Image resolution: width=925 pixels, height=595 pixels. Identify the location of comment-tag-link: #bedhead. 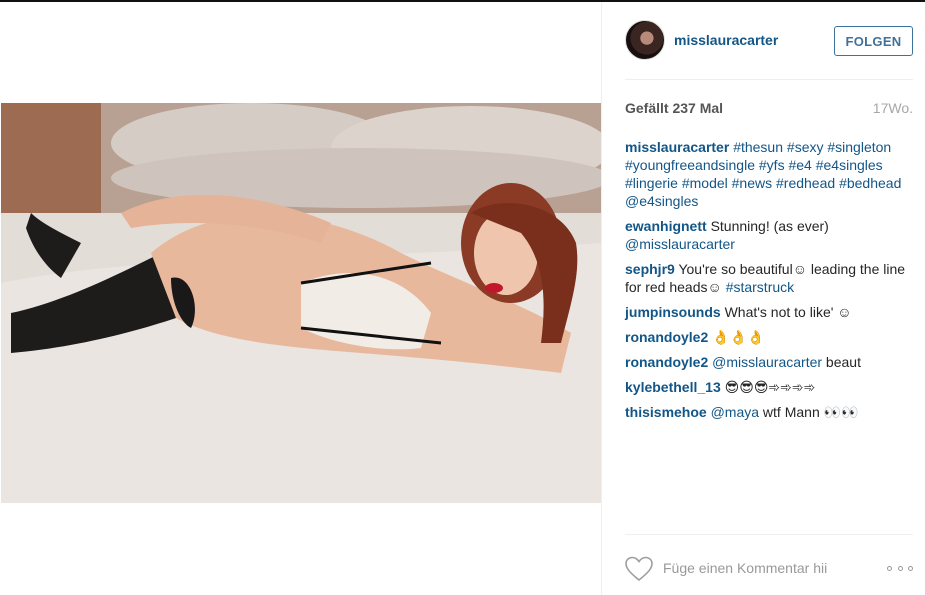
(870, 183).